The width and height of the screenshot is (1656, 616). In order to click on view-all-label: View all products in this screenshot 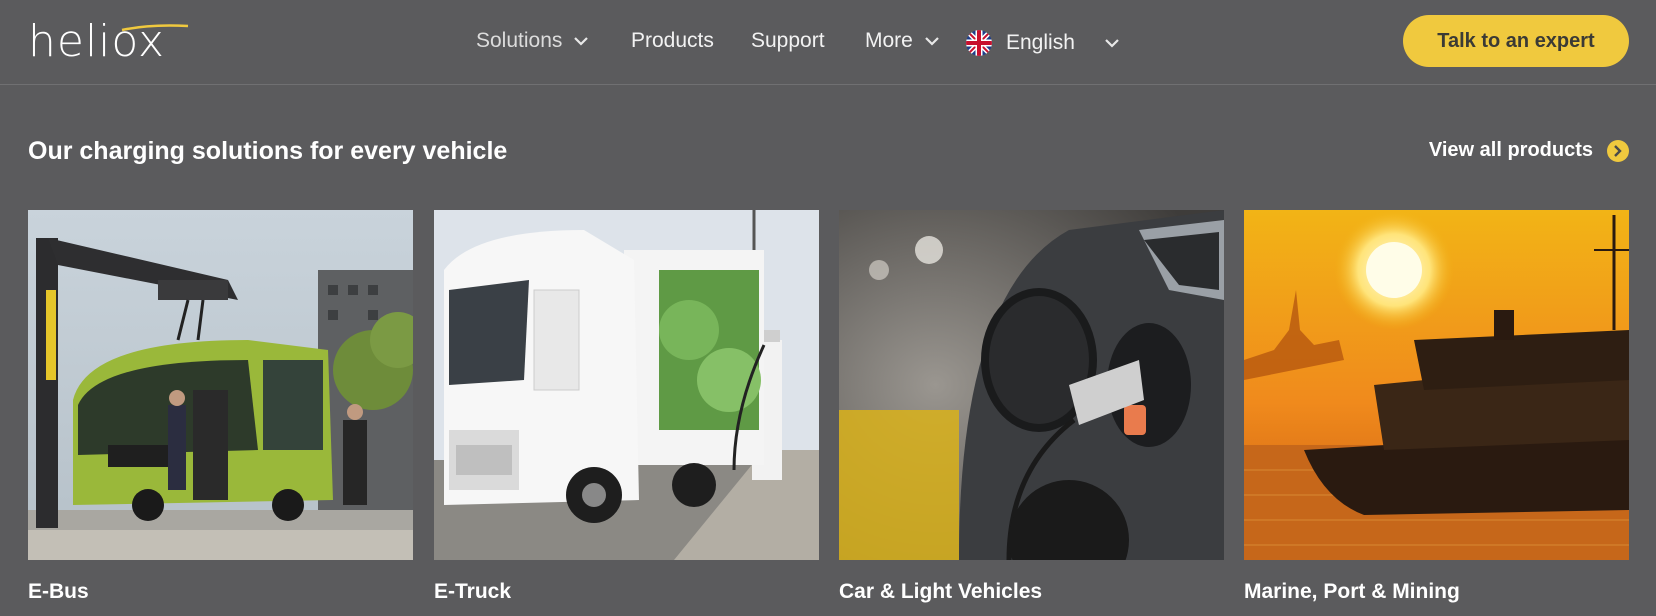, I will do `click(1510, 150)`.